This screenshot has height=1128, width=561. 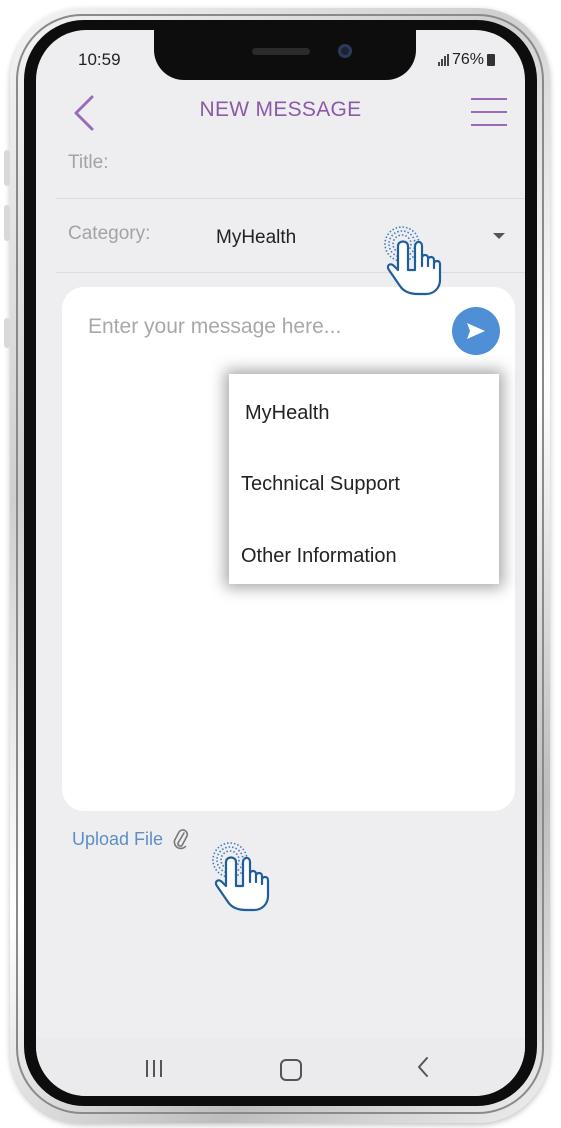 What do you see at coordinates (88, 163) in the screenshot?
I see `title-field: Title:` at bounding box center [88, 163].